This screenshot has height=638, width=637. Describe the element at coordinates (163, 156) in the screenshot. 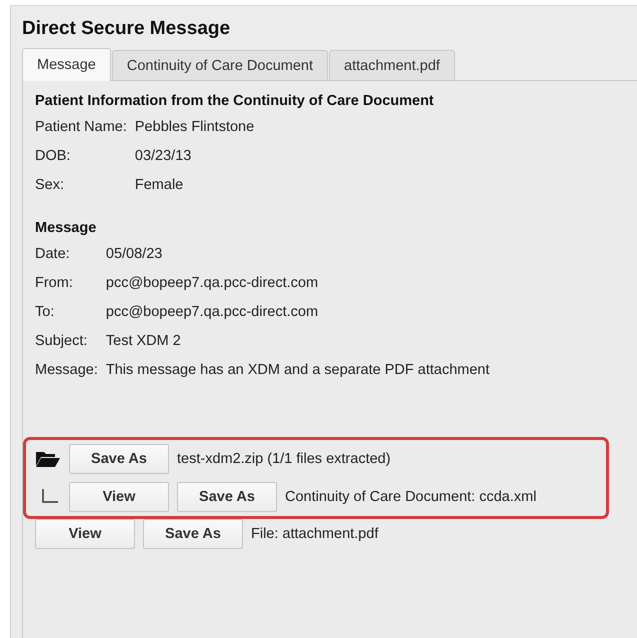

I see `field-value: 03/23/13` at that location.